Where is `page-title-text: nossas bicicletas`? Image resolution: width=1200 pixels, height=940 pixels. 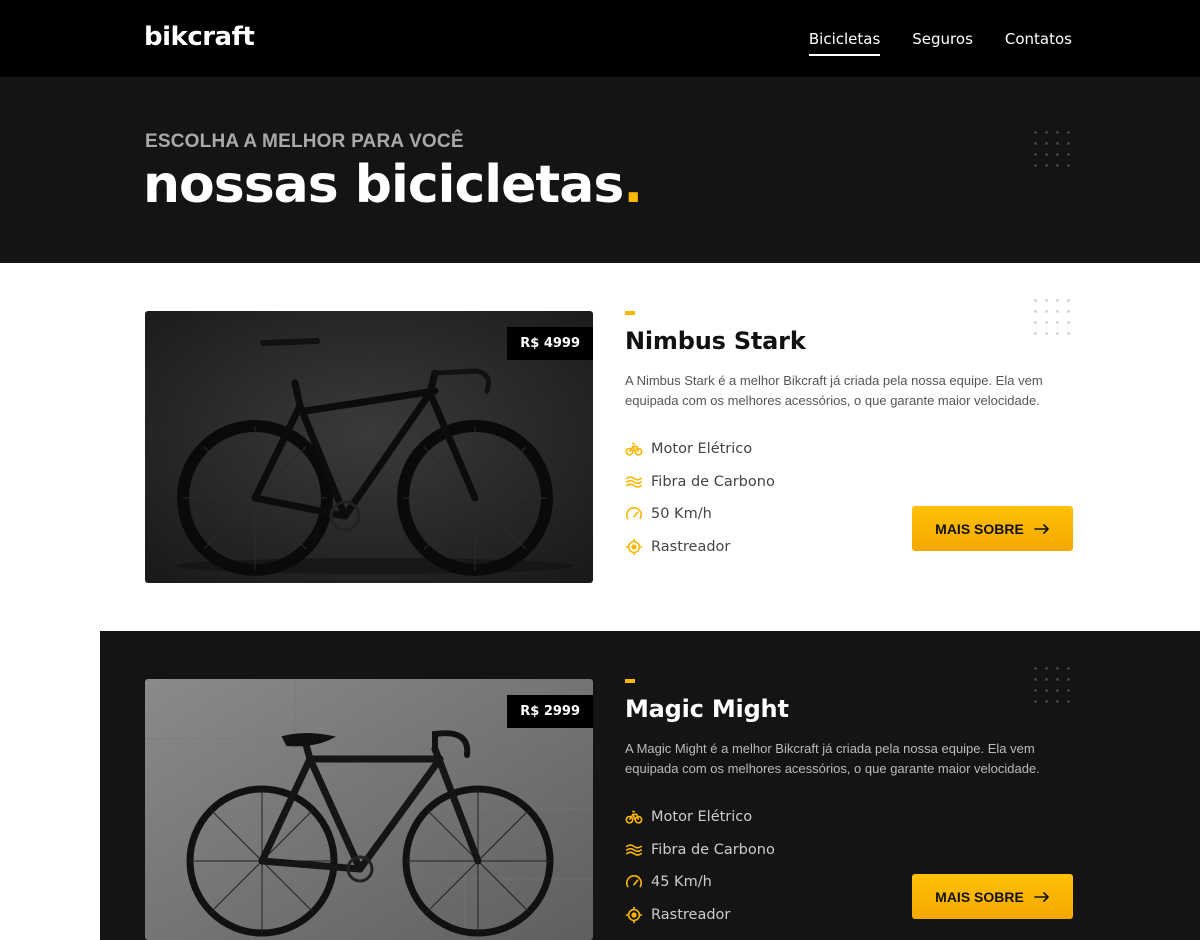
page-title-text: nossas bicicletas is located at coordinates (383, 185).